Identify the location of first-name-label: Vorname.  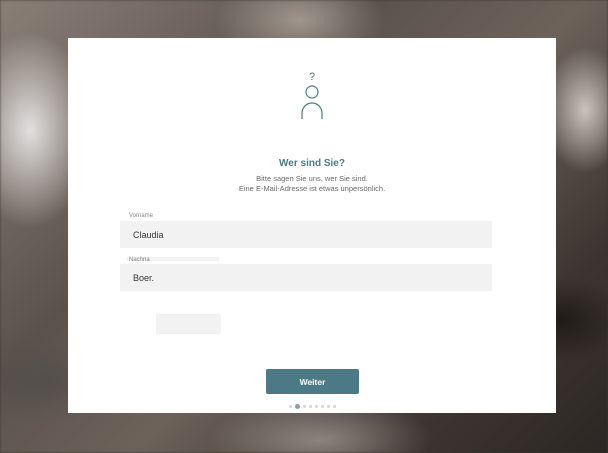
(141, 216).